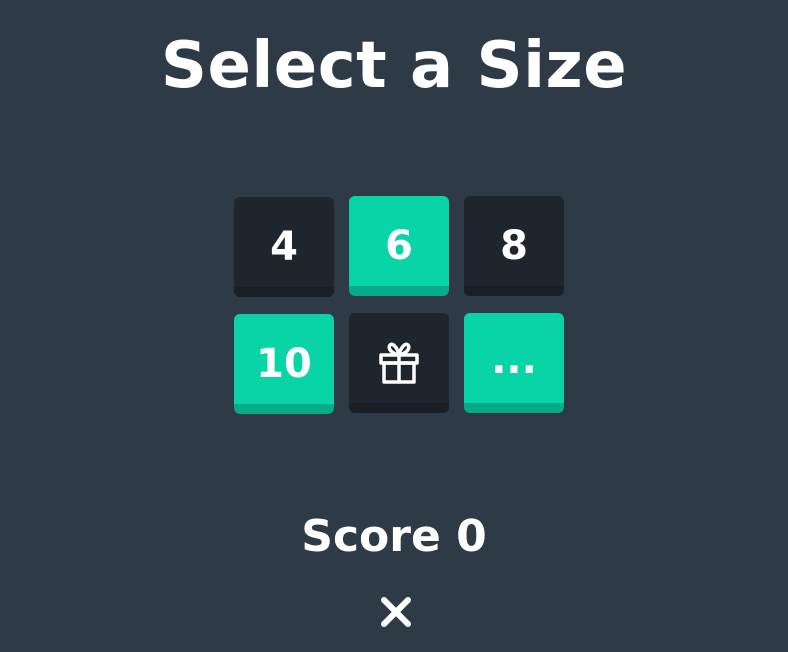  What do you see at coordinates (394, 66) in the screenshot?
I see `page-title: Select a Size` at bounding box center [394, 66].